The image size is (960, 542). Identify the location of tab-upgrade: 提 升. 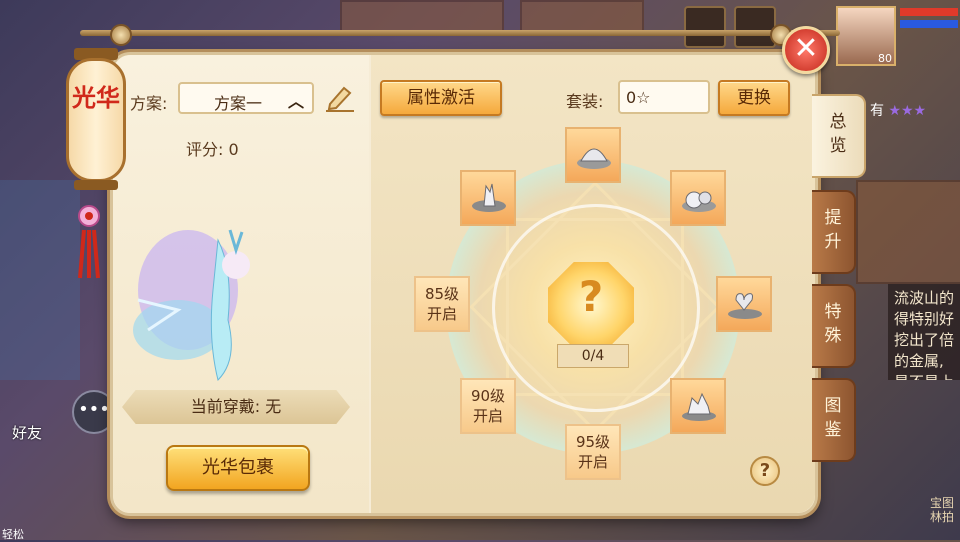
(834, 232).